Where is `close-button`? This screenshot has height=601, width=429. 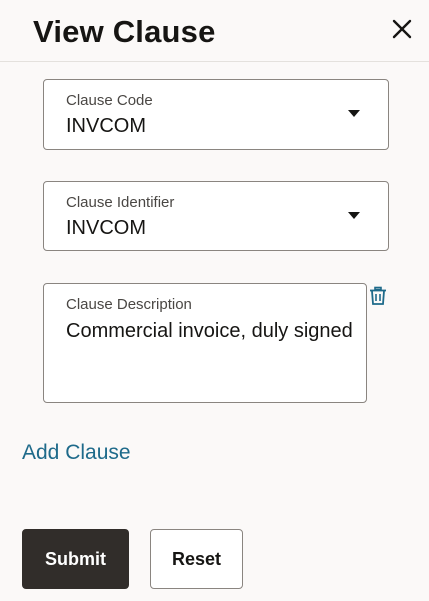
close-button is located at coordinates (402, 29).